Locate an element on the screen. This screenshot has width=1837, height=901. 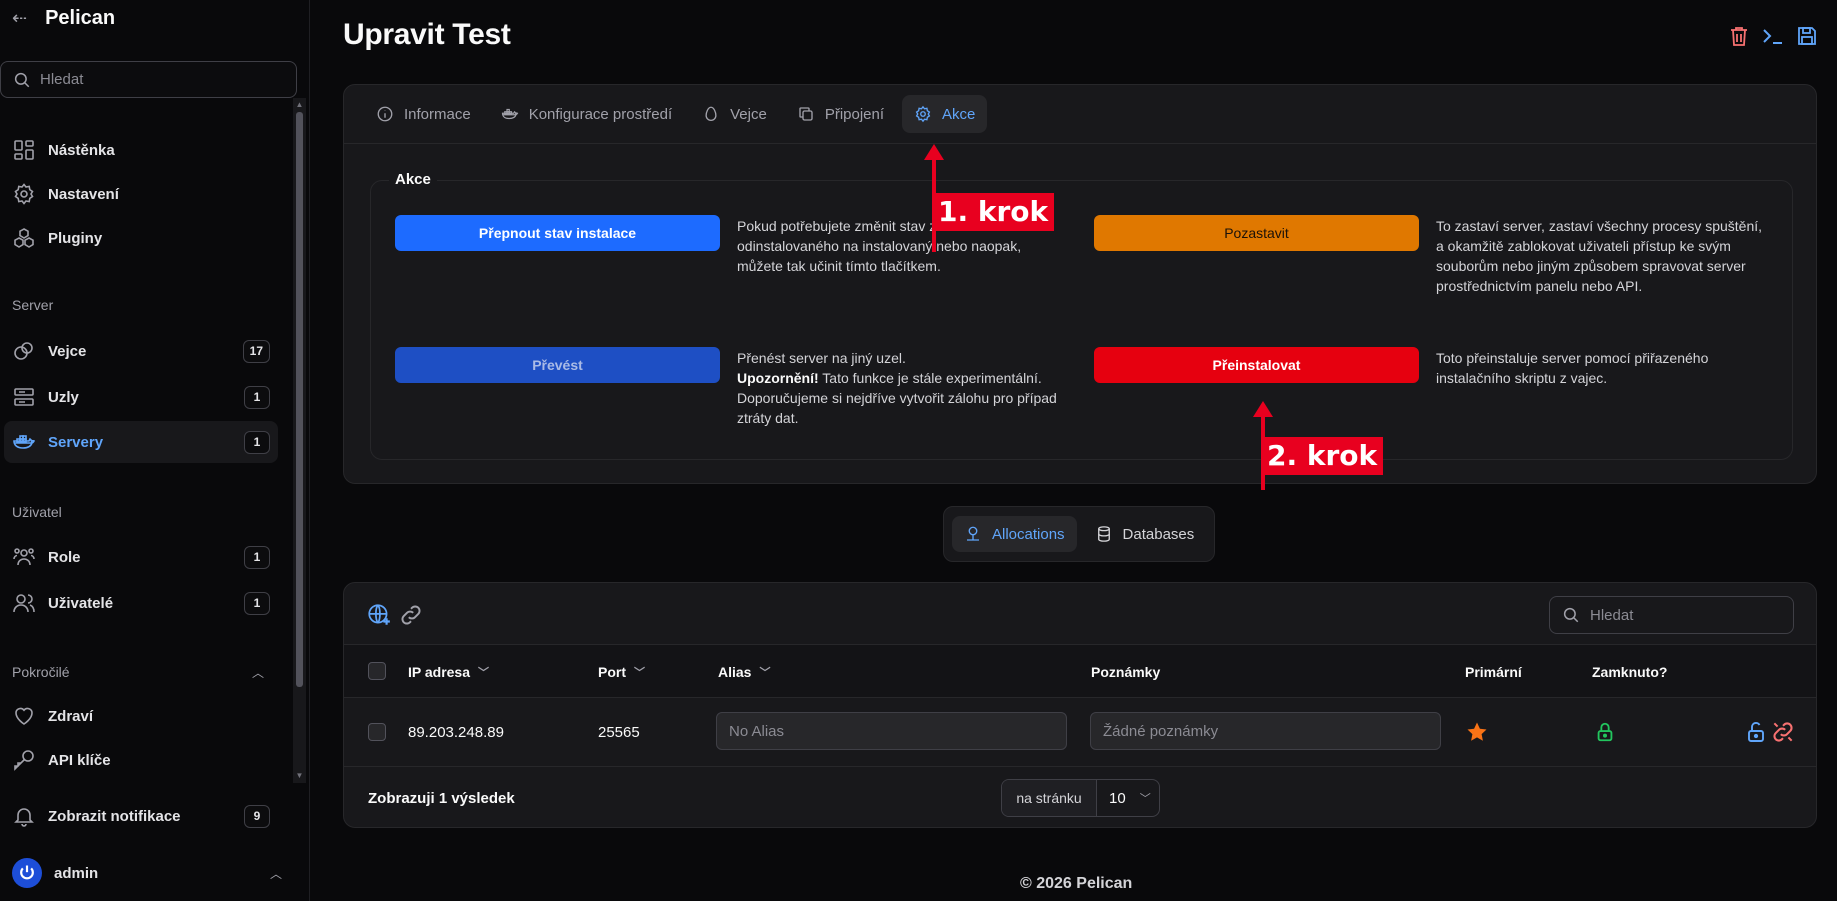
app-brand: Pelican is located at coordinates (80, 18).